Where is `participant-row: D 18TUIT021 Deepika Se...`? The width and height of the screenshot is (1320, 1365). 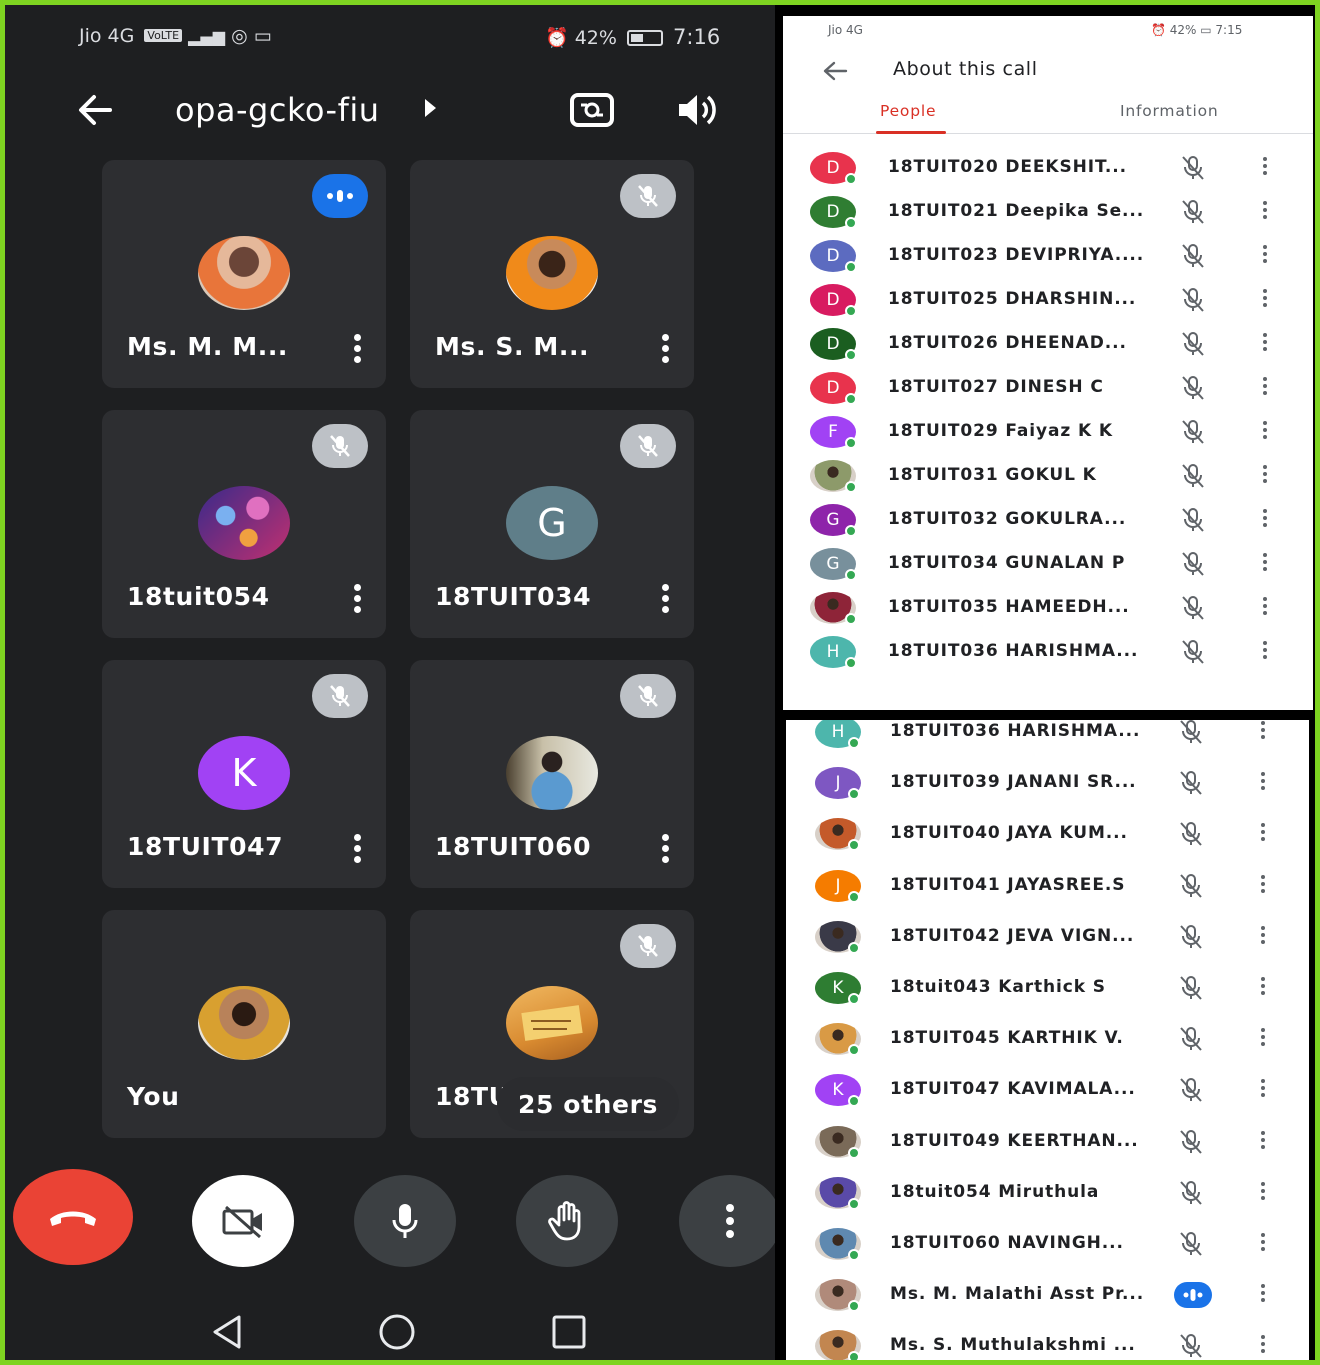
participant-row: D 18TUIT021 Deepika Se... is located at coordinates (1048, 212).